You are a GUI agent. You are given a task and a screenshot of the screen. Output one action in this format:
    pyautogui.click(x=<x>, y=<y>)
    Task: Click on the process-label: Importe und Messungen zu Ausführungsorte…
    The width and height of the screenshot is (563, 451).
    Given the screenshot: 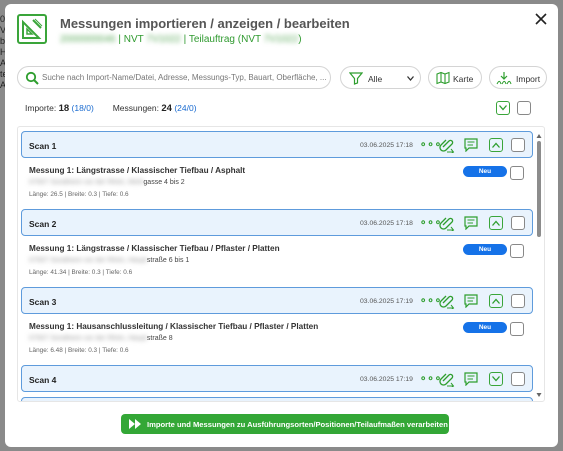 What is the action you would take?
    pyautogui.click(x=297, y=424)
    